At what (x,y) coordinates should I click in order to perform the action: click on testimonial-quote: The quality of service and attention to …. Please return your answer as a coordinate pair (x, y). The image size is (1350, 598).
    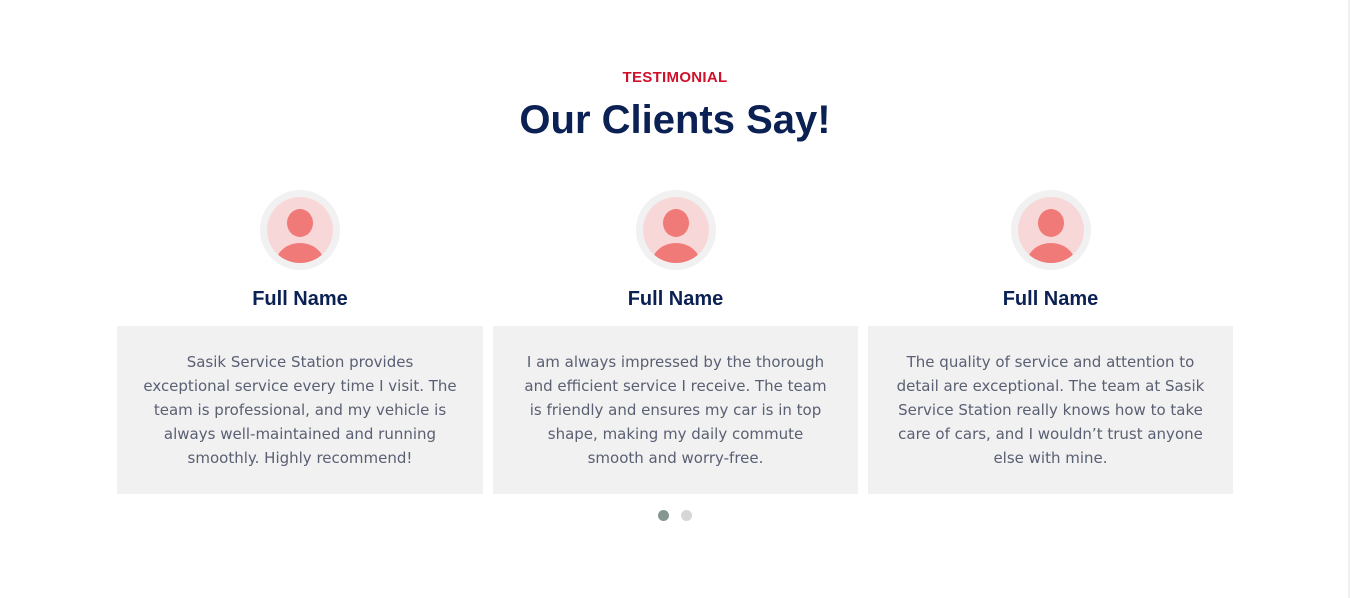
    Looking at the image, I should click on (1050, 410).